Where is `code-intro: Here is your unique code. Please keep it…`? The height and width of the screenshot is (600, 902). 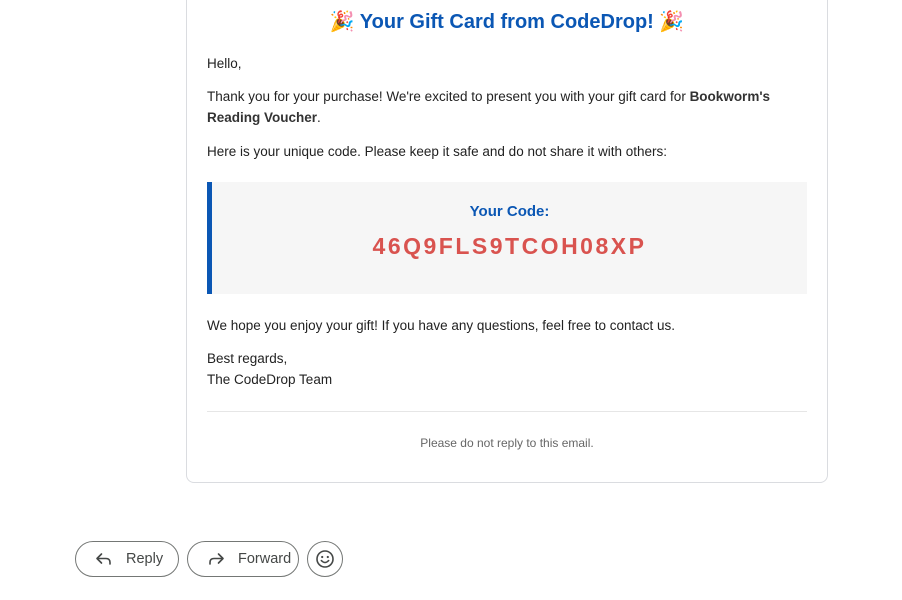
code-intro: Here is your unique code. Please keep it… is located at coordinates (437, 151).